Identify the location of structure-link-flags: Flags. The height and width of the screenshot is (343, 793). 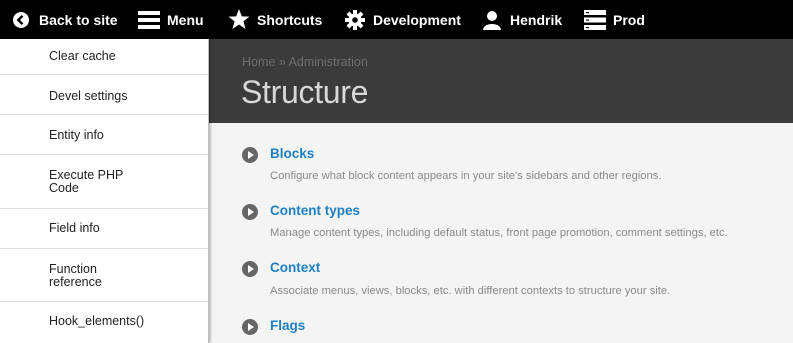
(287, 325).